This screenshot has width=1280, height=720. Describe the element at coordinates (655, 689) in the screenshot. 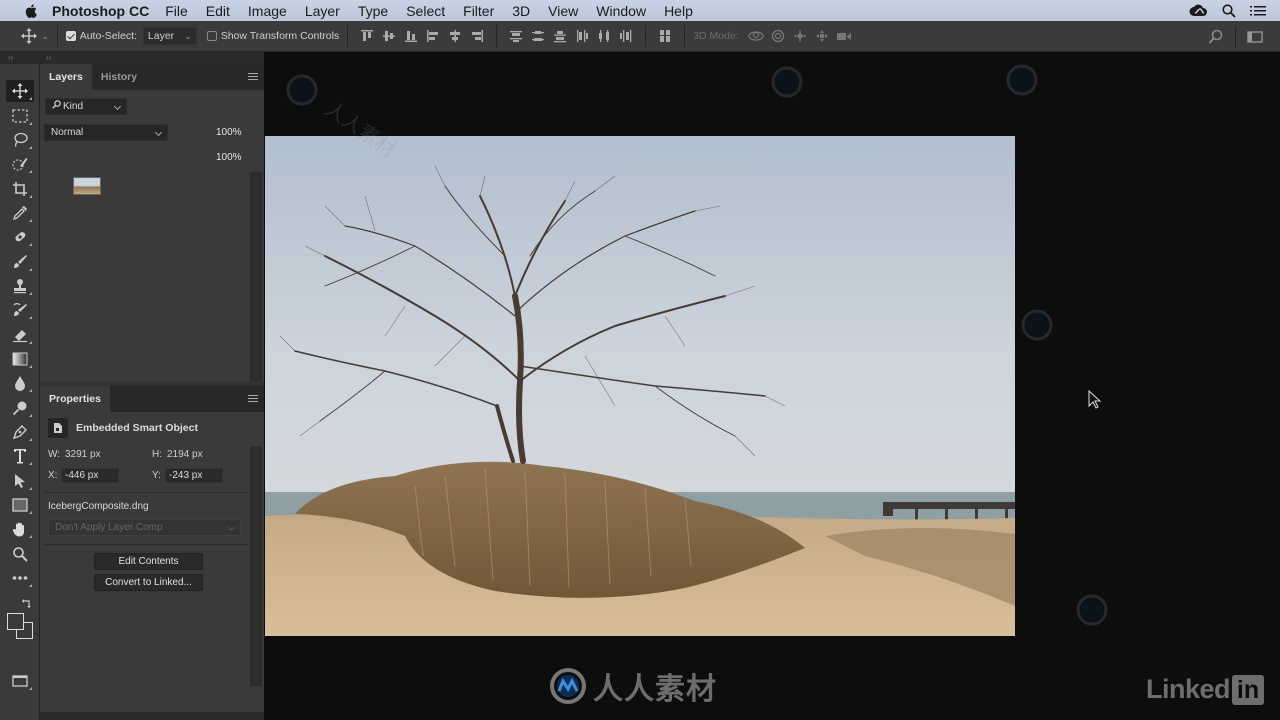

I see `renren-logo-text: 人人素材` at that location.